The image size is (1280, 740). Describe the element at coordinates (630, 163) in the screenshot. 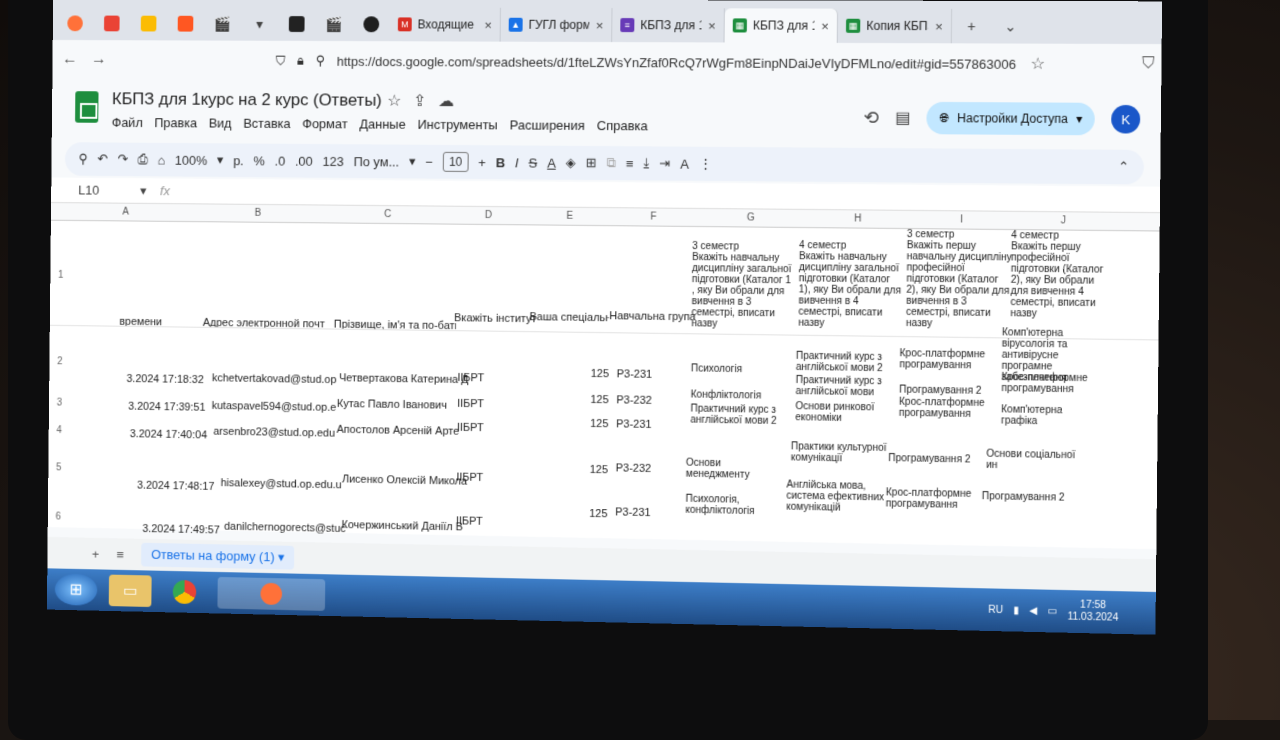

I see `horizontal-align-icon: ≡` at that location.